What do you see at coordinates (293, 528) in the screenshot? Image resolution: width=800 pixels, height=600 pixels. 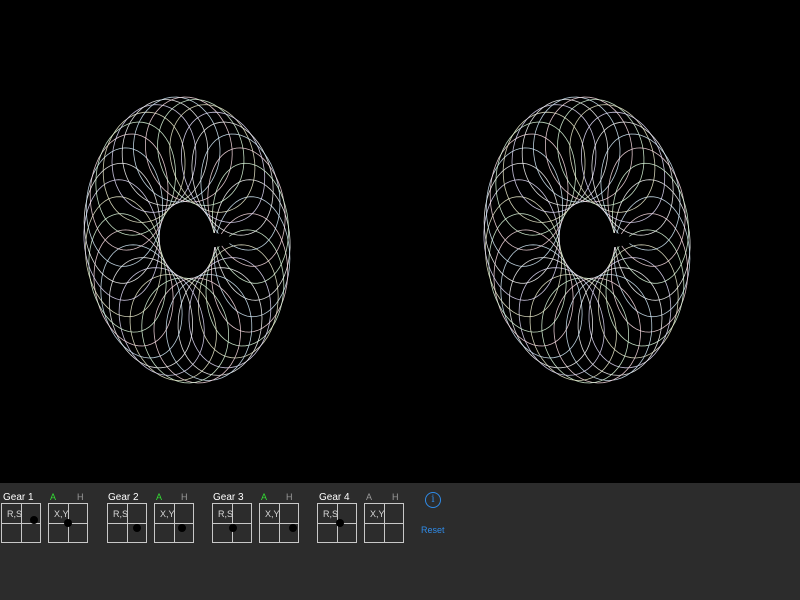 I see `gear-3-xy-handle` at bounding box center [293, 528].